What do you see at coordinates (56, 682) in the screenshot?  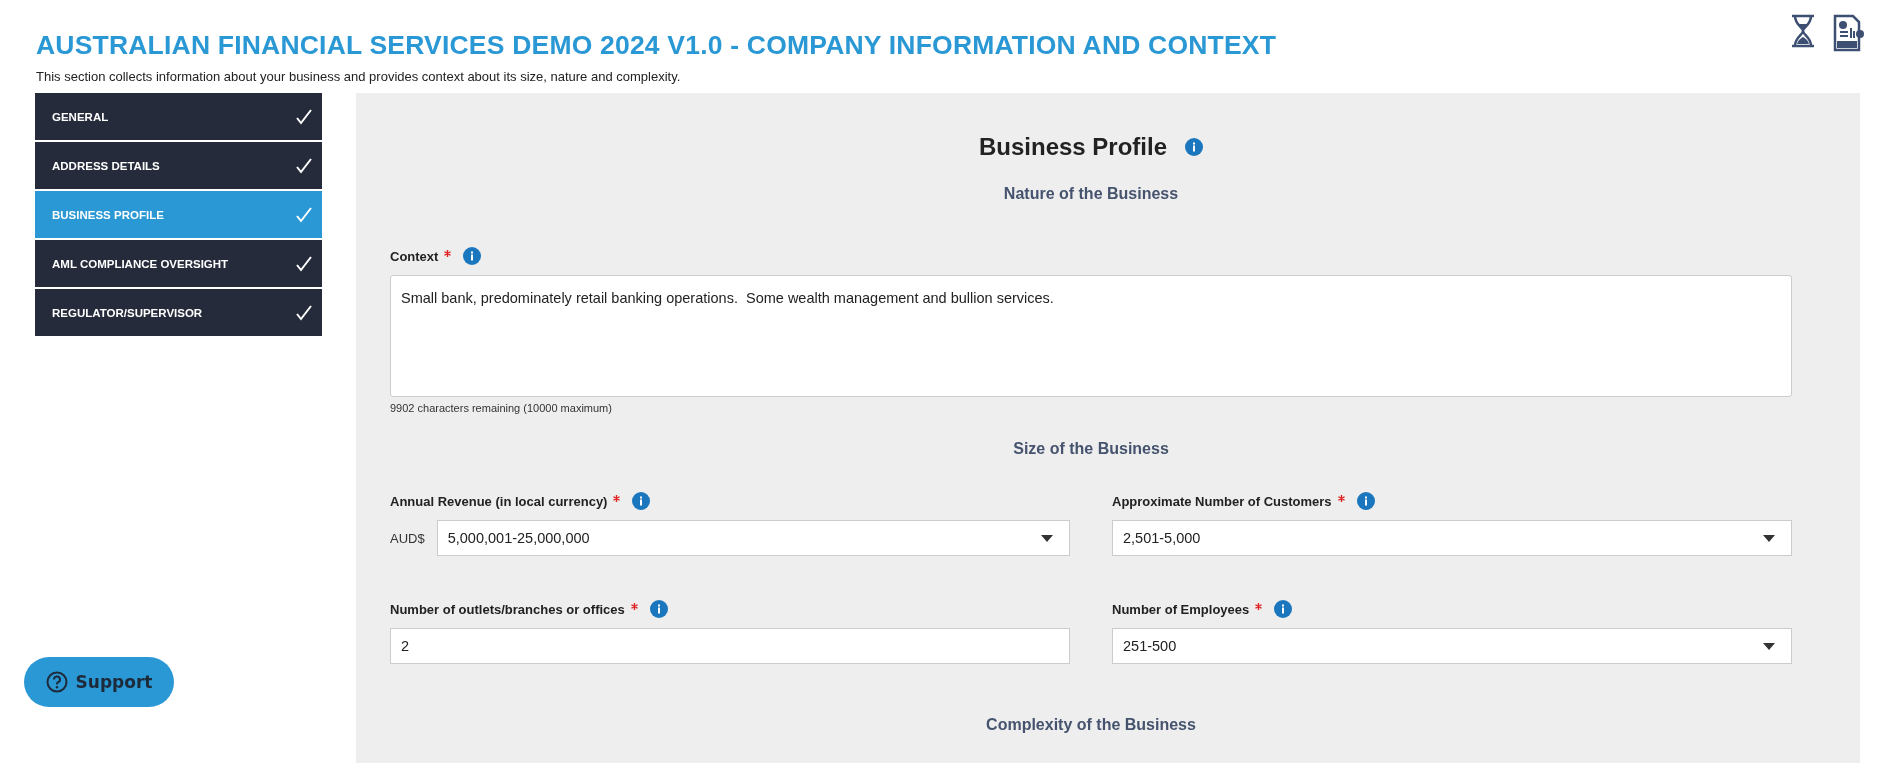 I see `help-icon` at bounding box center [56, 682].